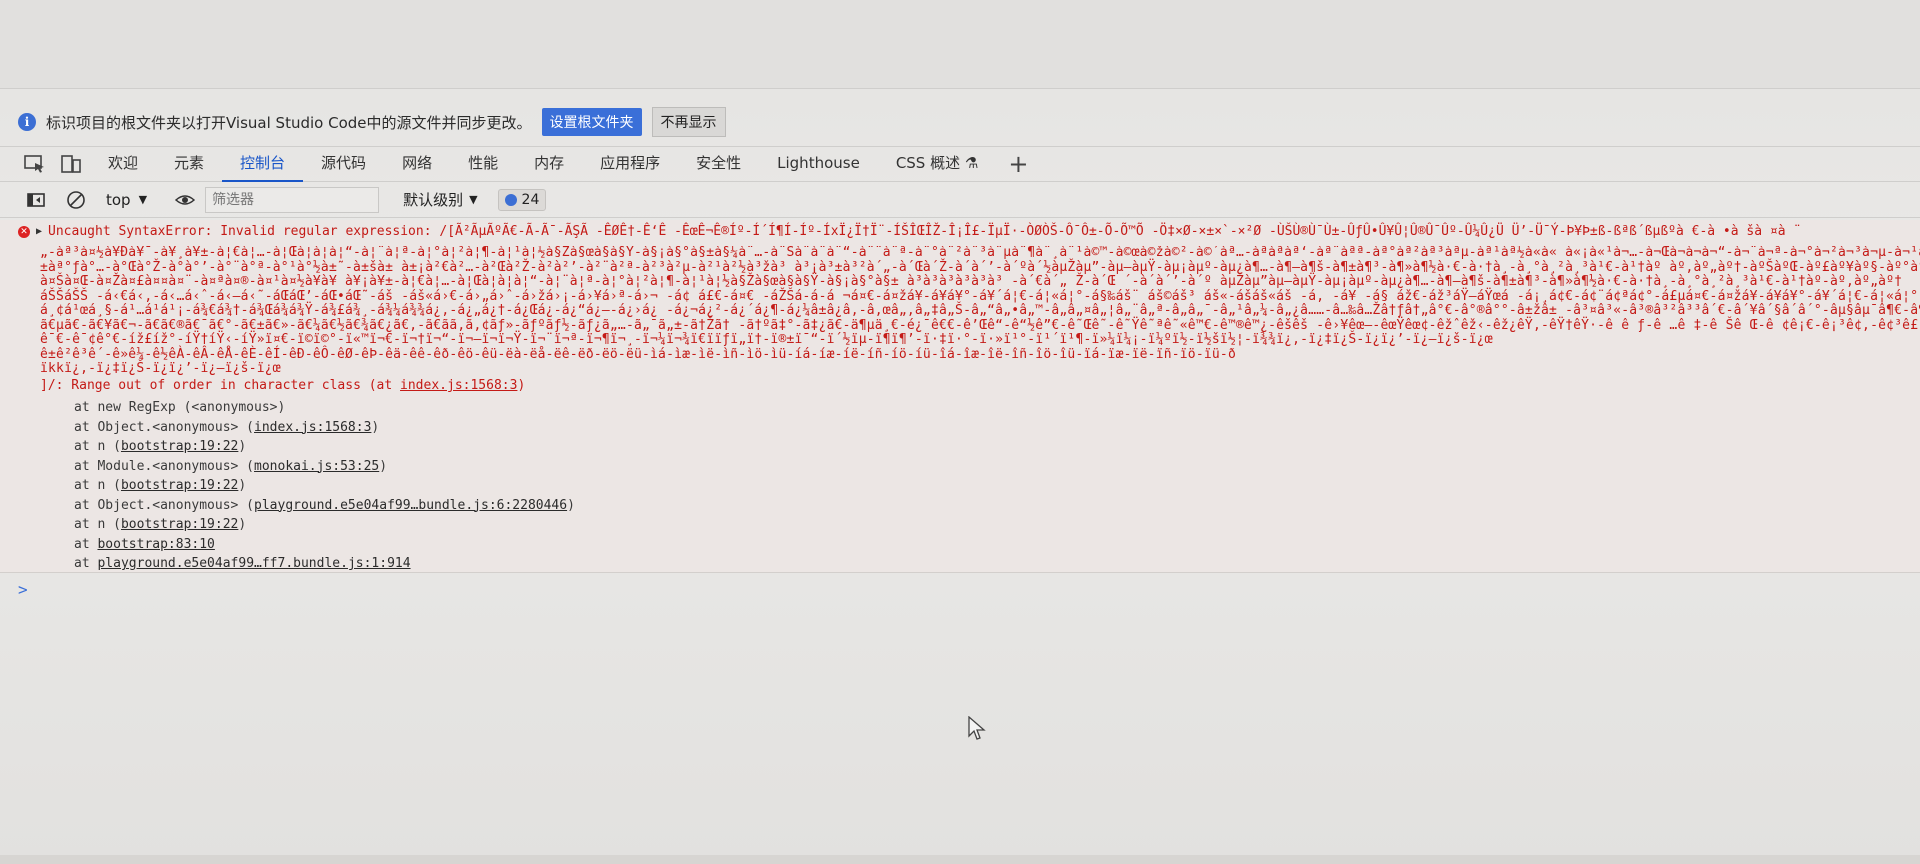 Image resolution: width=1920 pixels, height=864 pixels. Describe the element at coordinates (36, 200) in the screenshot. I see `sidebar-toggle-icon` at that location.